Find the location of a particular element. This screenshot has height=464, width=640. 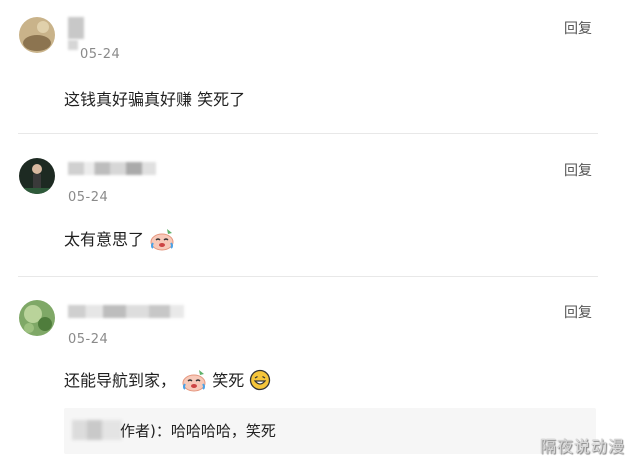

watermark: 隔夜说动漫 is located at coordinates (583, 446).